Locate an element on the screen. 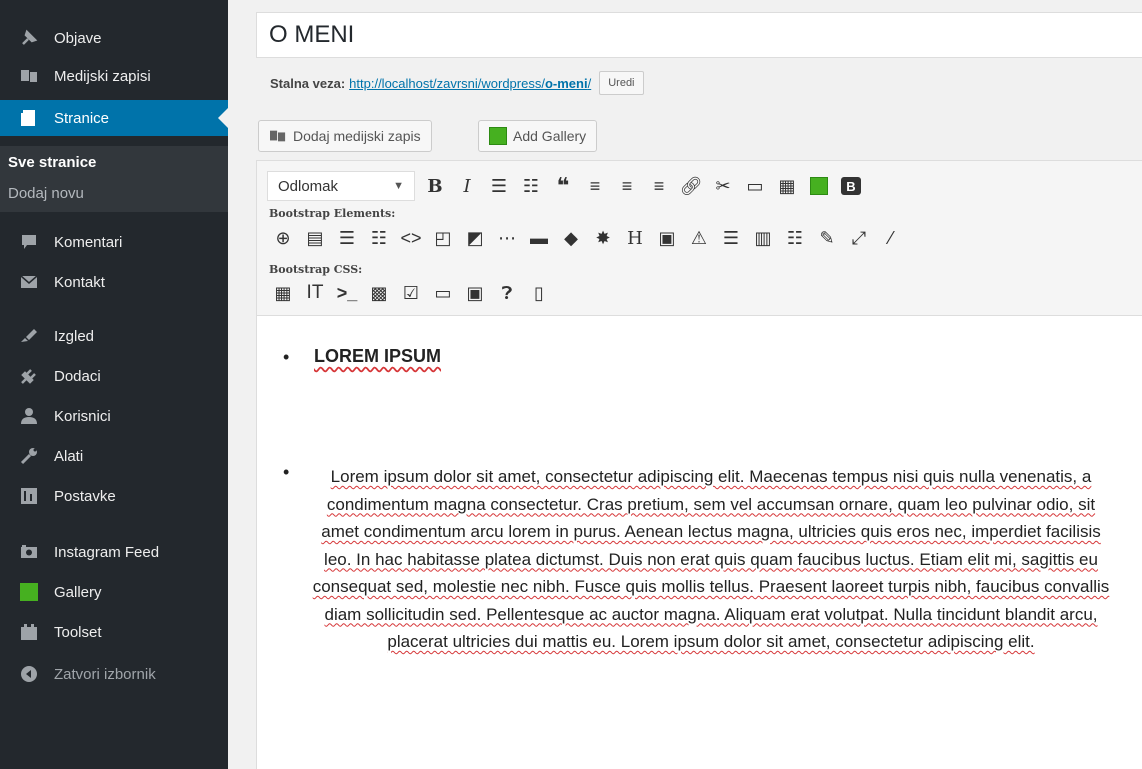 The height and width of the screenshot is (769, 1142). users-icon is located at coordinates (29, 416).